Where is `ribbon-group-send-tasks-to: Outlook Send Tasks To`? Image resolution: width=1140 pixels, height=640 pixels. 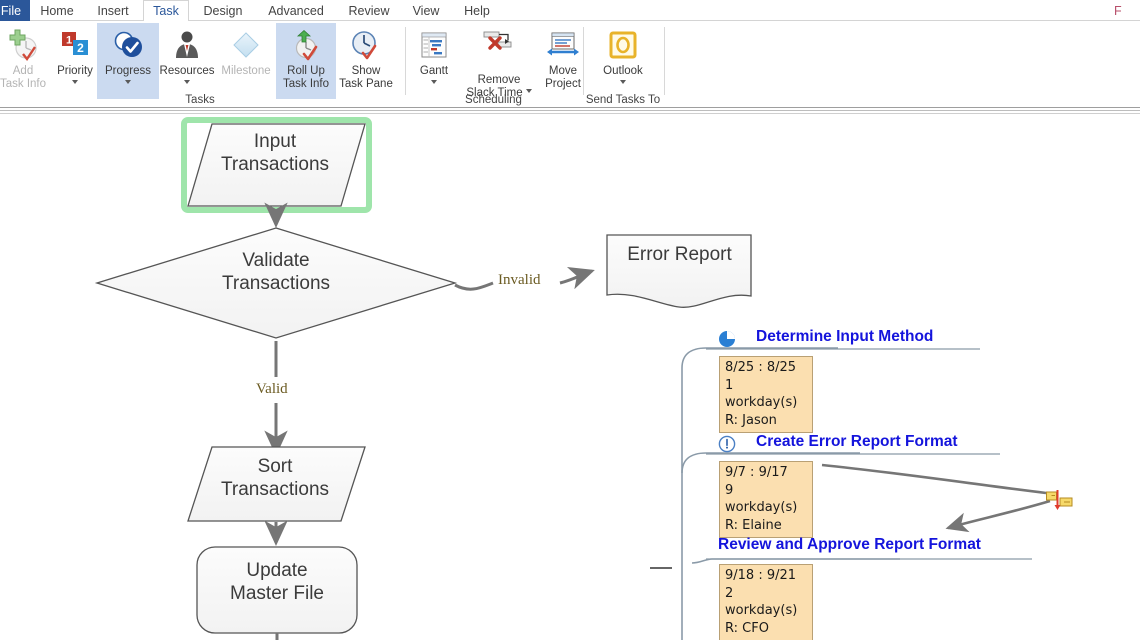 ribbon-group-send-tasks-to: Outlook Send Tasks To is located at coordinates (623, 64).